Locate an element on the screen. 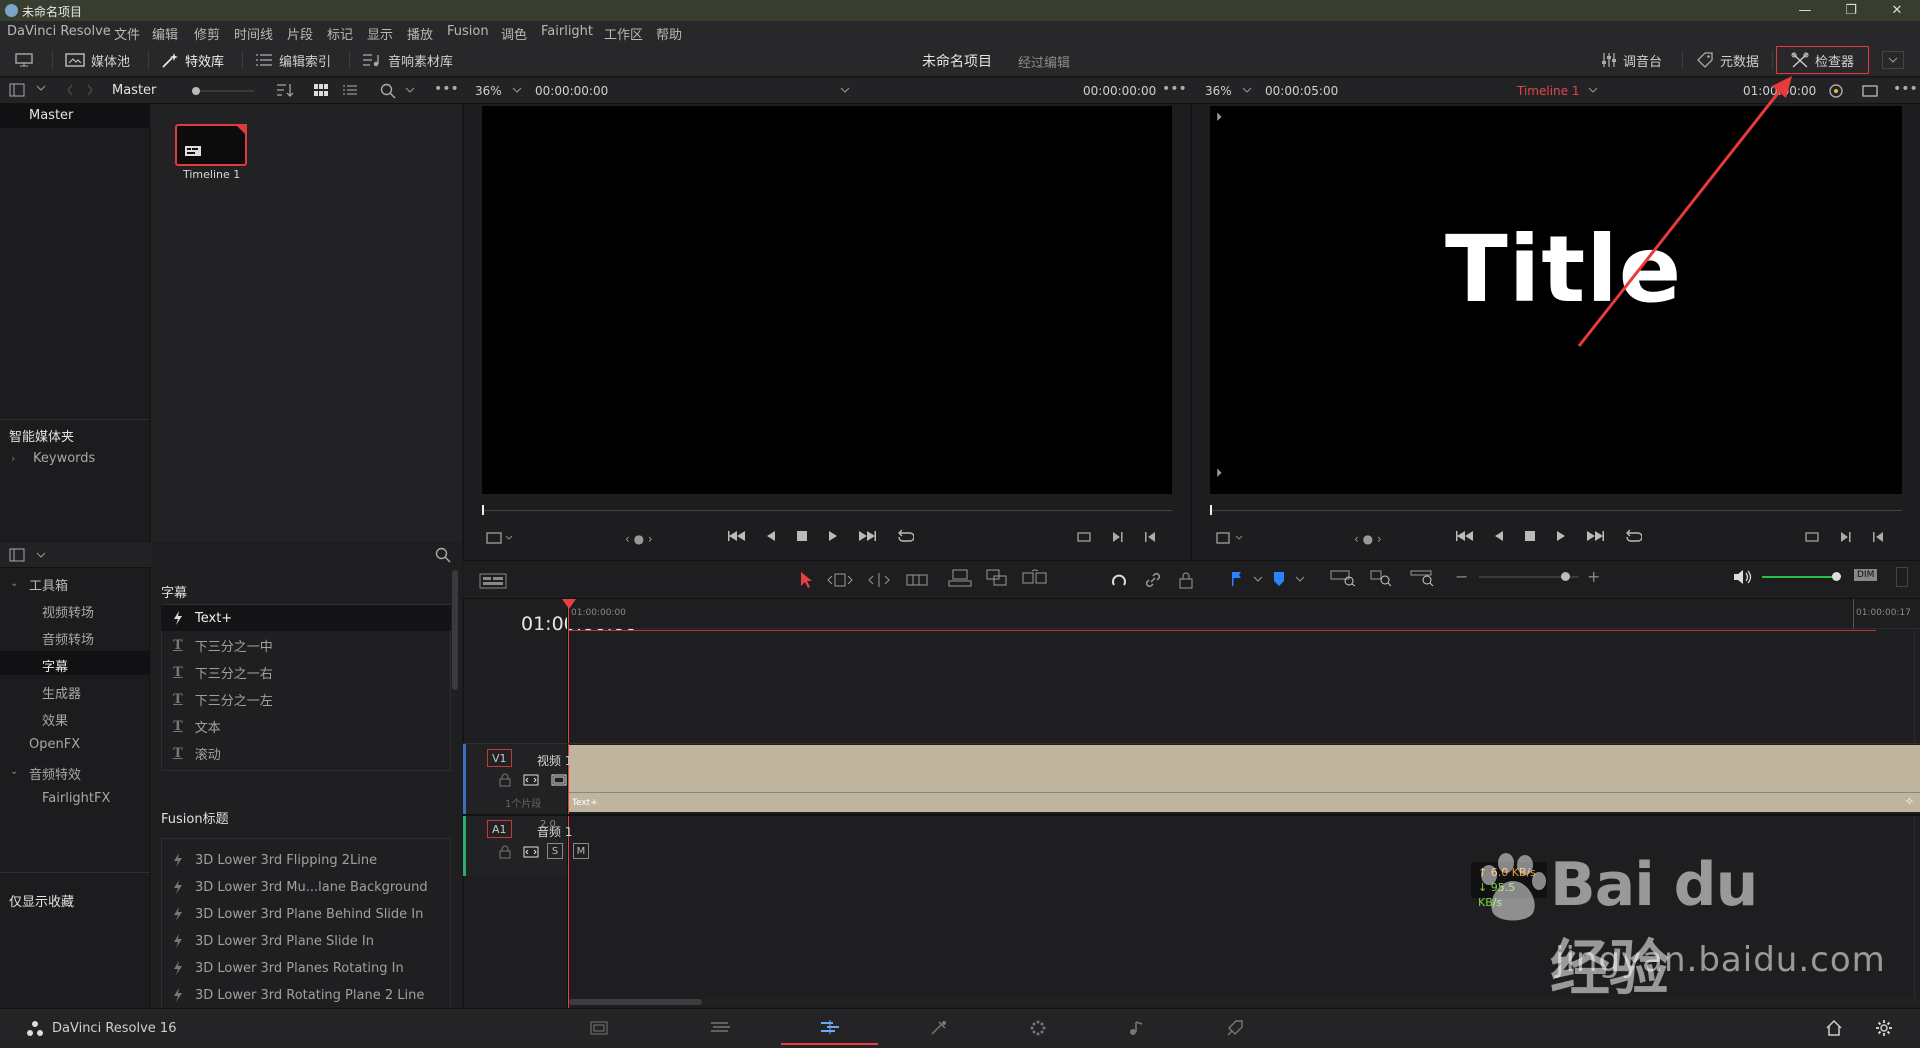 This screenshot has height=1048, width=1920. expand-toolbar-button is located at coordinates (1893, 60).